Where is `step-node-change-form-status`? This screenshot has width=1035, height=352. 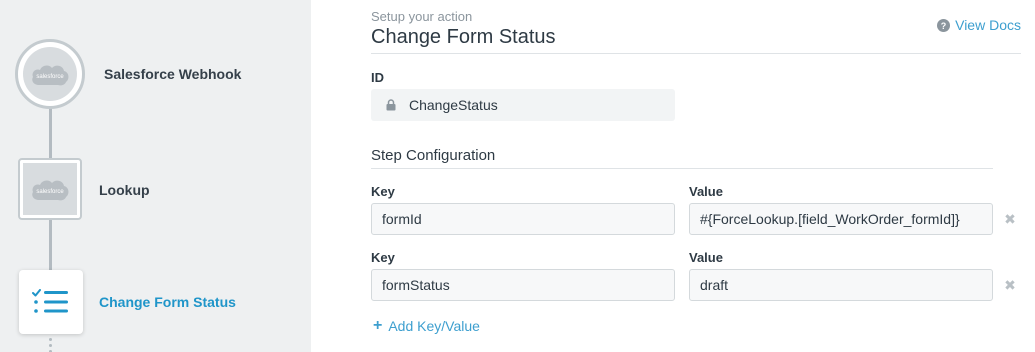 step-node-change-form-status is located at coordinates (51, 302).